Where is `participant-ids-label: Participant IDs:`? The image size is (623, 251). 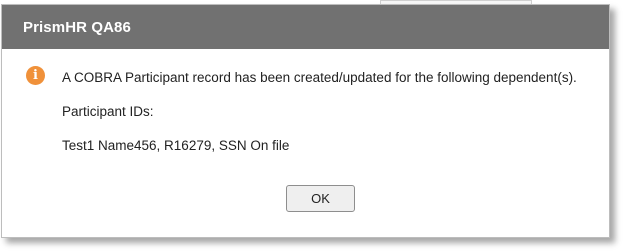 participant-ids-label: Participant IDs: is located at coordinates (108, 111).